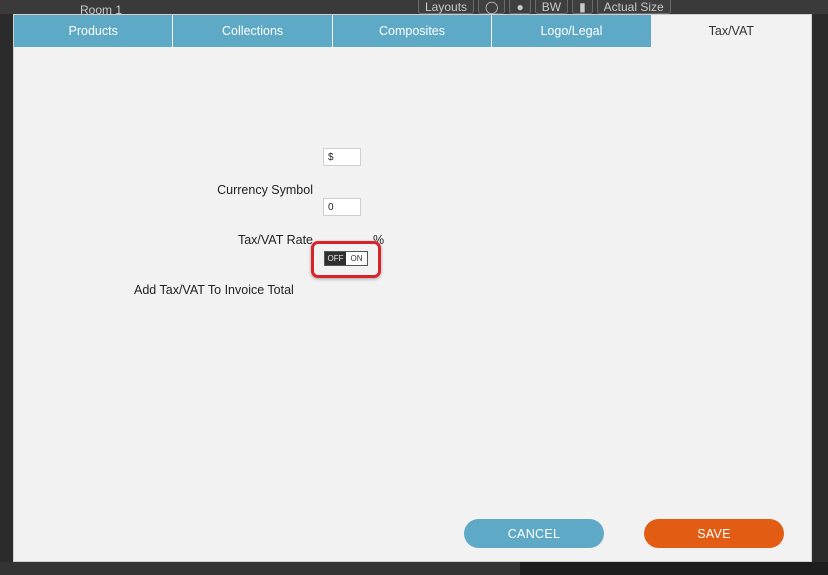  Describe the element at coordinates (633, 7) in the screenshot. I see `actual-size-button: Actual Size` at that location.